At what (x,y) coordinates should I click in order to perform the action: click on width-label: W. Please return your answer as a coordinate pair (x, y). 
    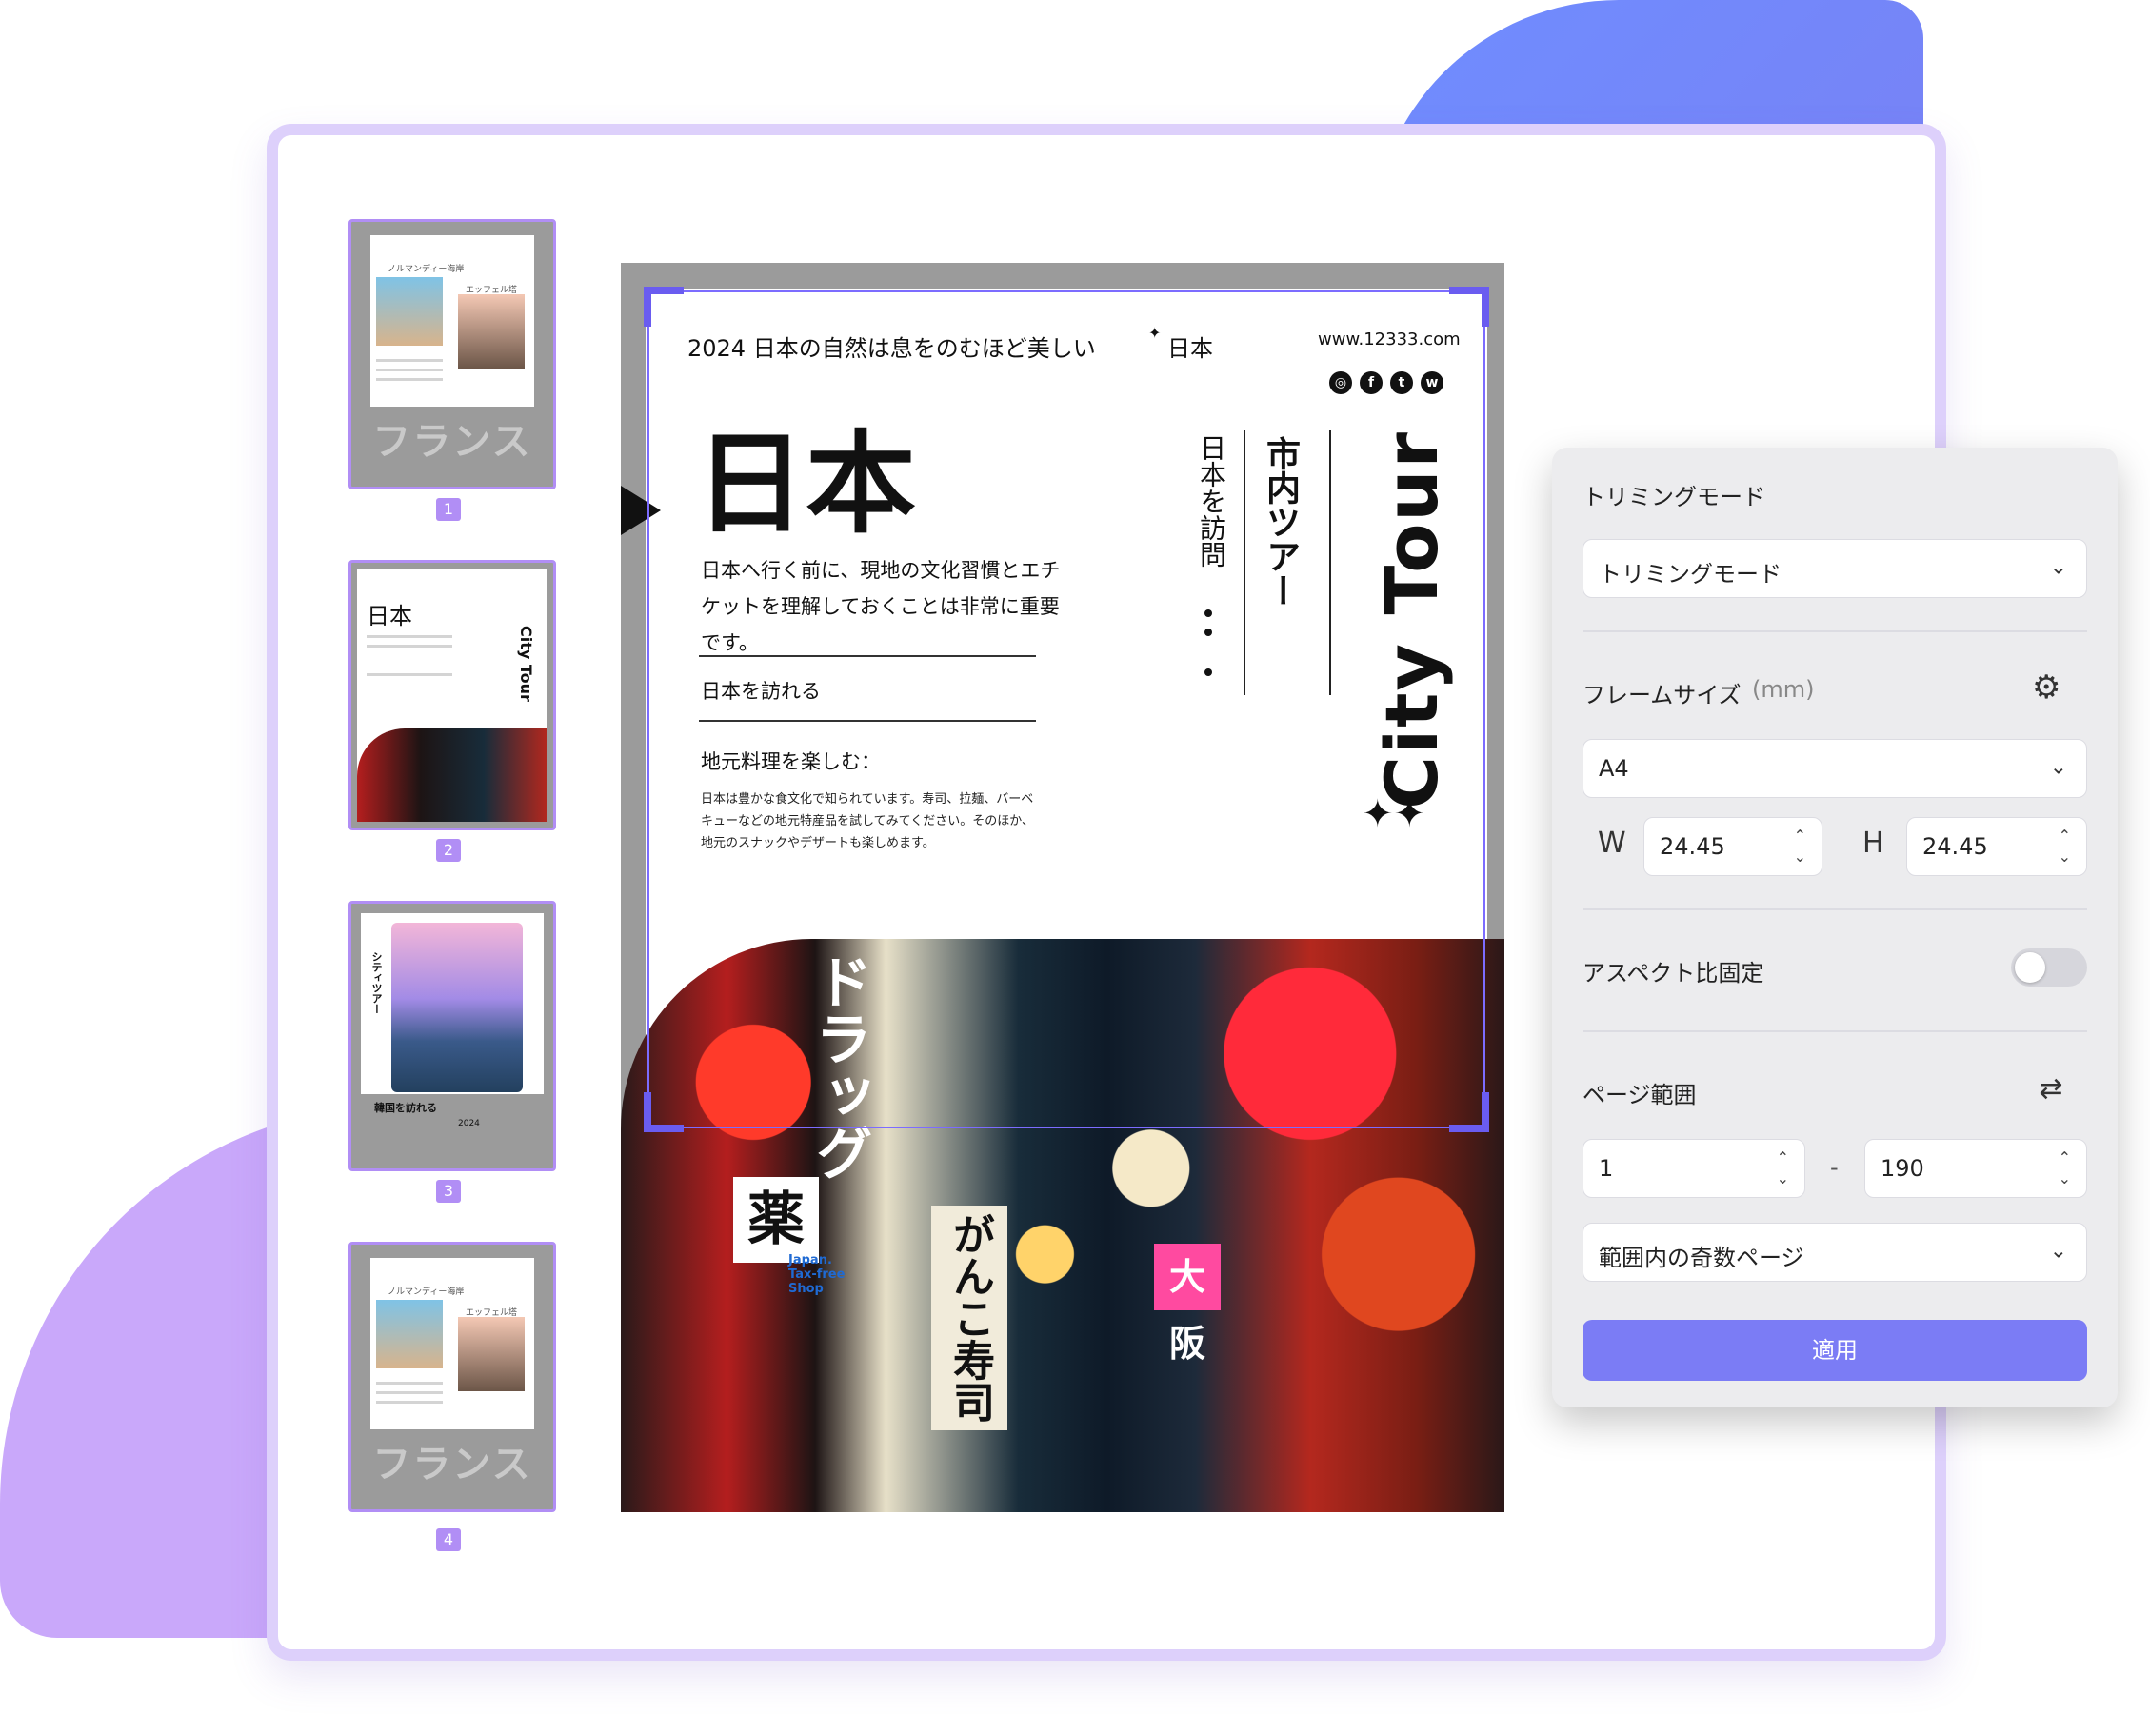
    Looking at the image, I should click on (1612, 843).